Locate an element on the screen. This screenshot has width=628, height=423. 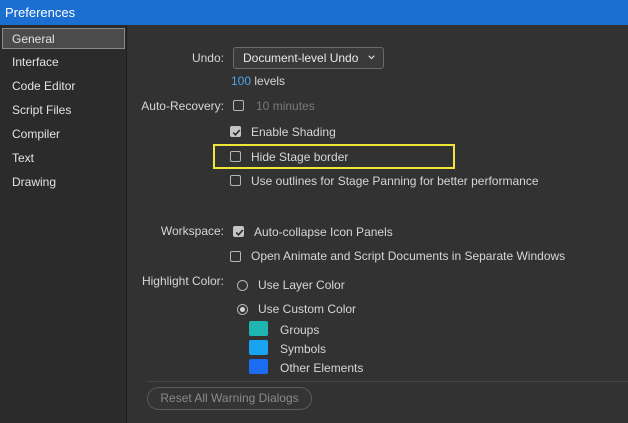
use-custom-color-radio is located at coordinates (242, 309).